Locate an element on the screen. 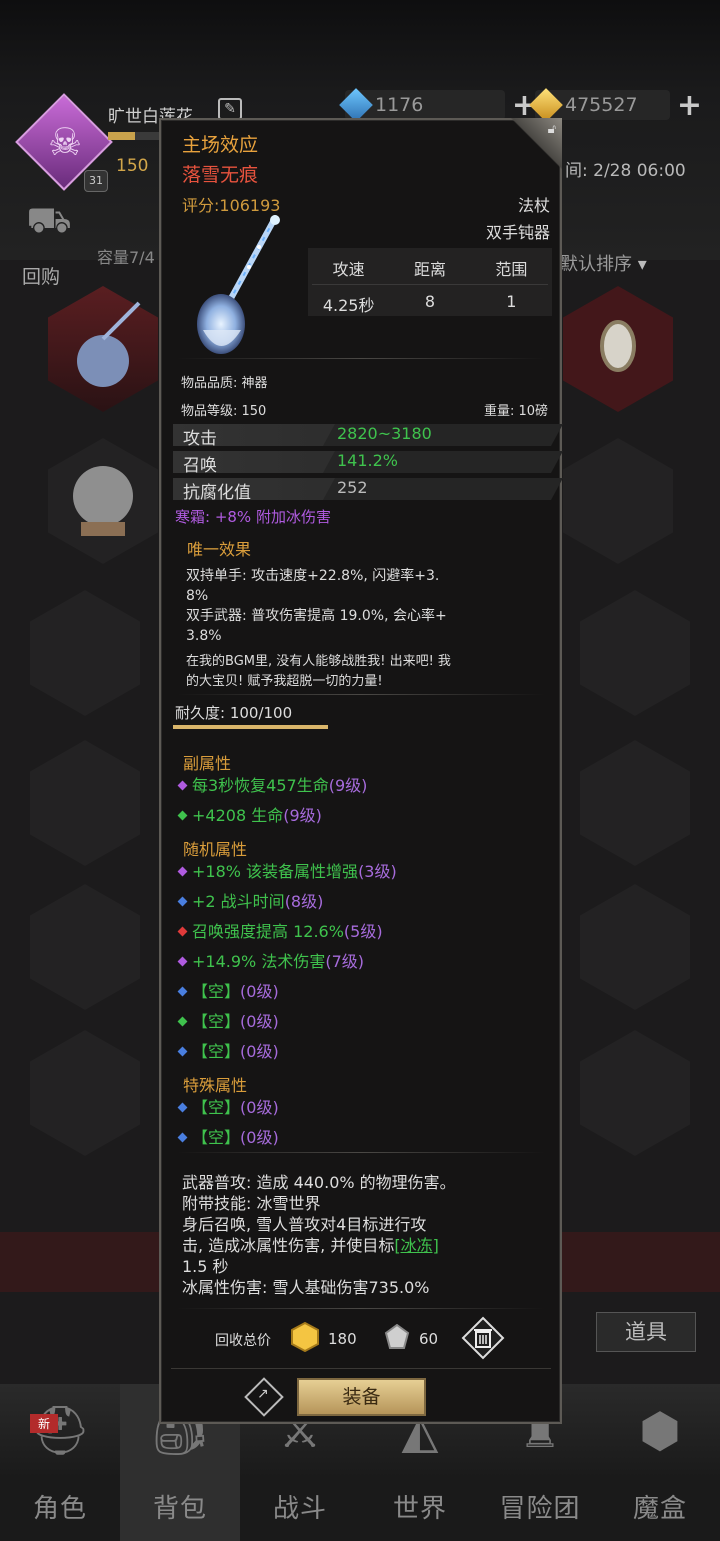 Image resolution: width=720 pixels, height=1541 pixels. frost-effect: 寒霜: +8% 附加冰伤害 is located at coordinates (253, 517).